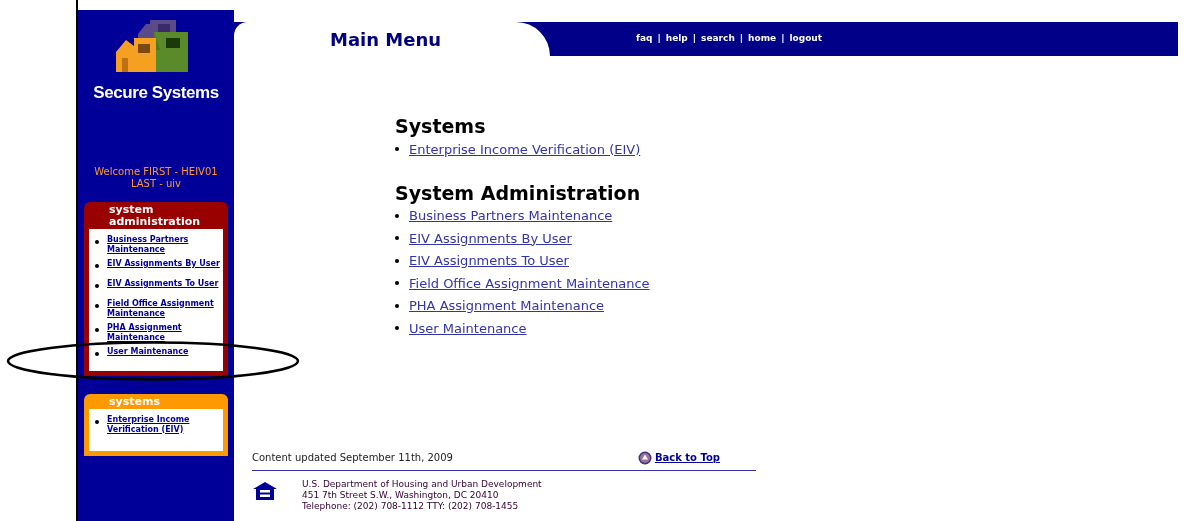 This screenshot has width=1196, height=521. What do you see at coordinates (676, 39) in the screenshot?
I see `nav-link: help` at bounding box center [676, 39].